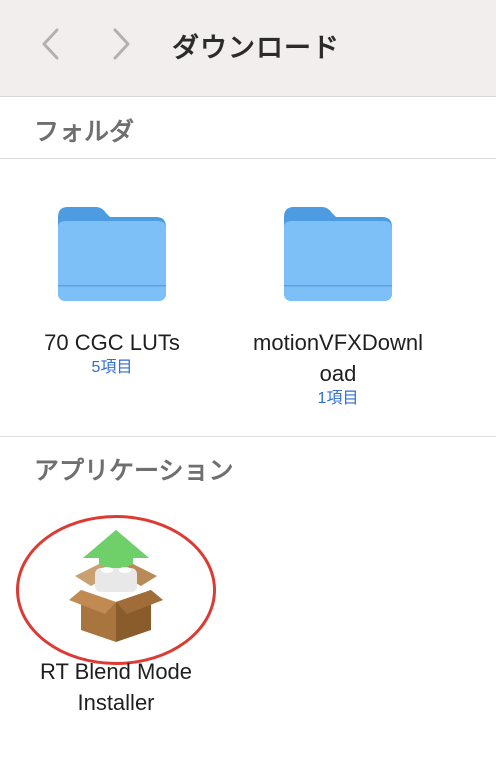 Image resolution: width=496 pixels, height=766 pixels. I want to click on folder-name: 70 CGC LUTs, so click(112, 342).